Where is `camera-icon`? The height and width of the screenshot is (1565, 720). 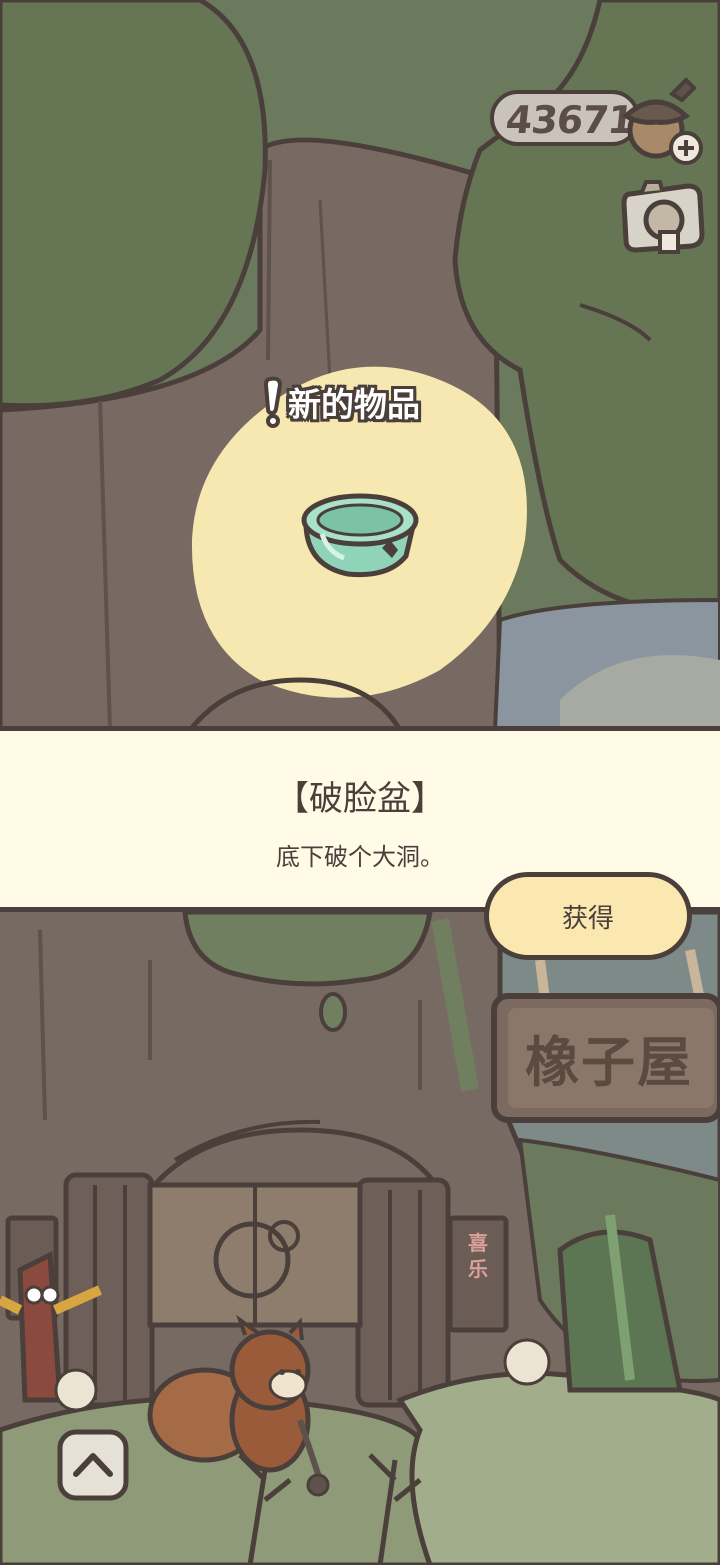
camera-icon is located at coordinates (662, 218).